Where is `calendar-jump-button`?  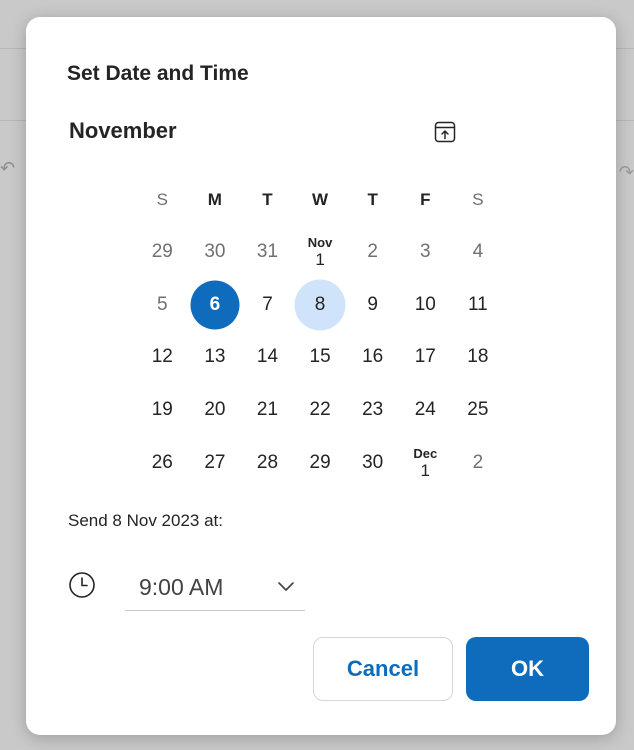 calendar-jump-button is located at coordinates (445, 132).